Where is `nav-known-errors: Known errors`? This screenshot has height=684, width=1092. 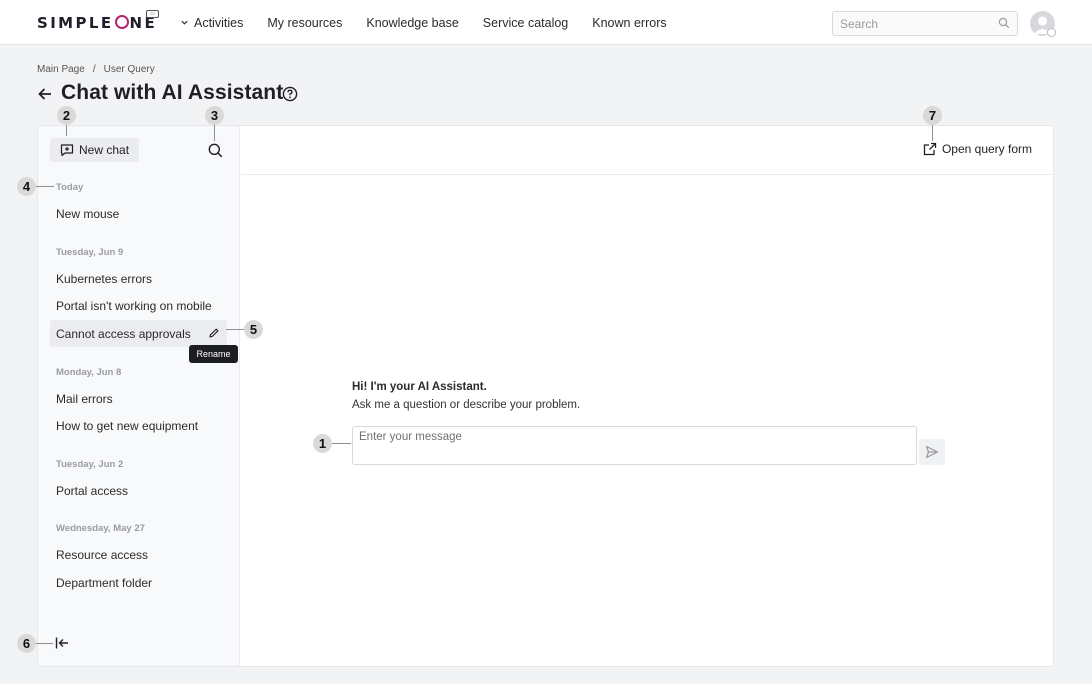
nav-known-errors: Known errors is located at coordinates (629, 23).